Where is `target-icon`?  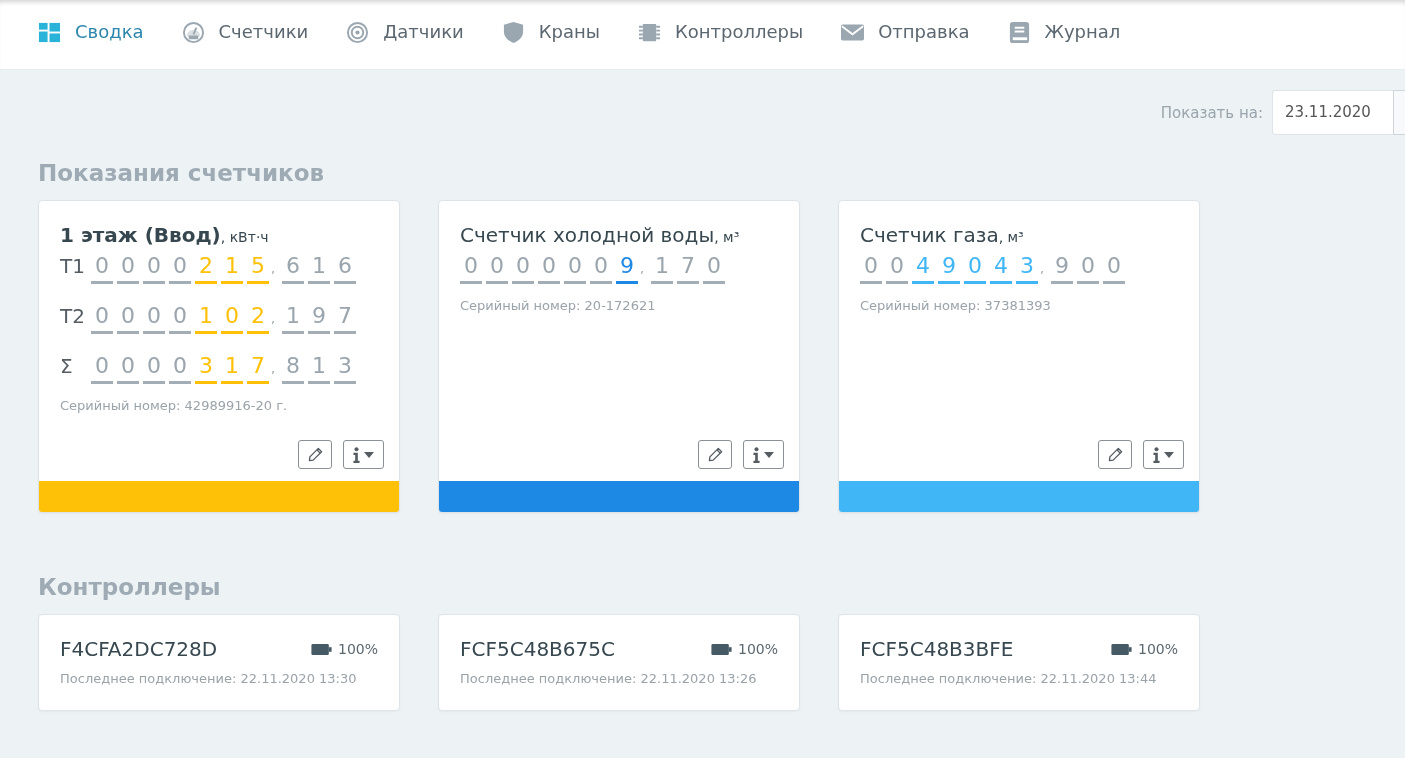 target-icon is located at coordinates (358, 32).